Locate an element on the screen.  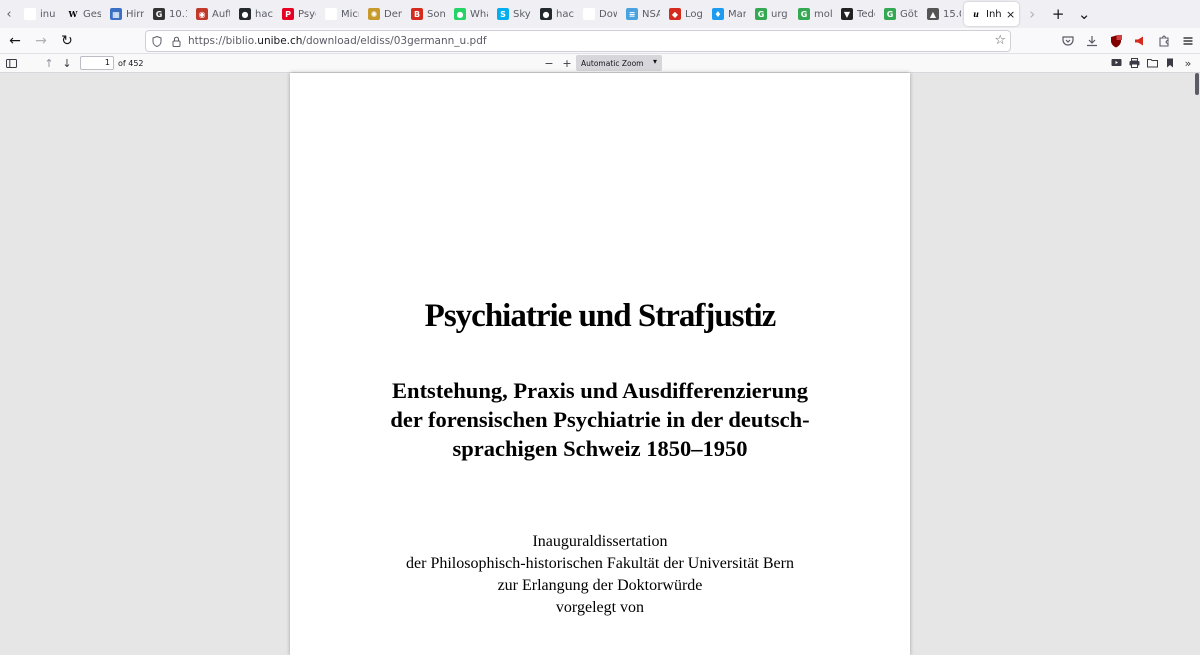
pdf-toolbar: ↑ ↓ 1 of 452 − + Automatic Zoom ▾ » is located at coordinates (600, 63).